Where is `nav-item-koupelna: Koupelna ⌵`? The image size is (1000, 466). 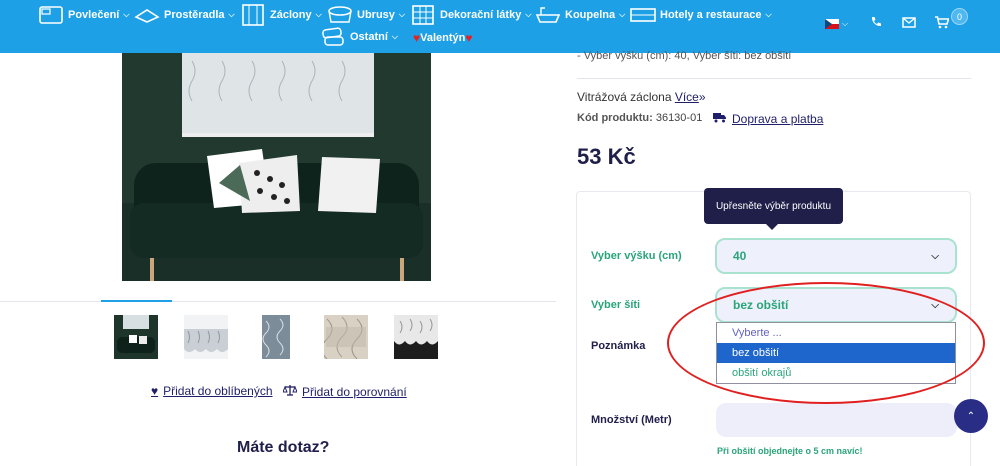 nav-item-koupelna: Koupelna ⌵ is located at coordinates (580, 15).